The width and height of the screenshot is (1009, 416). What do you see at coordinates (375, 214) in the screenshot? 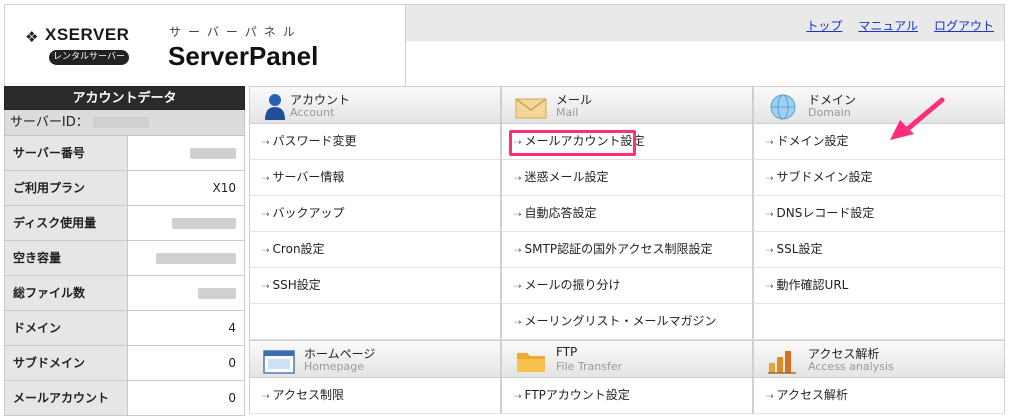
I see `menu-item-backup: ⇢ バックアップ` at bounding box center [375, 214].